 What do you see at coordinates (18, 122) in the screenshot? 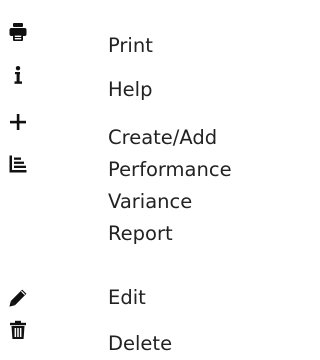
I see `plus-icon` at bounding box center [18, 122].